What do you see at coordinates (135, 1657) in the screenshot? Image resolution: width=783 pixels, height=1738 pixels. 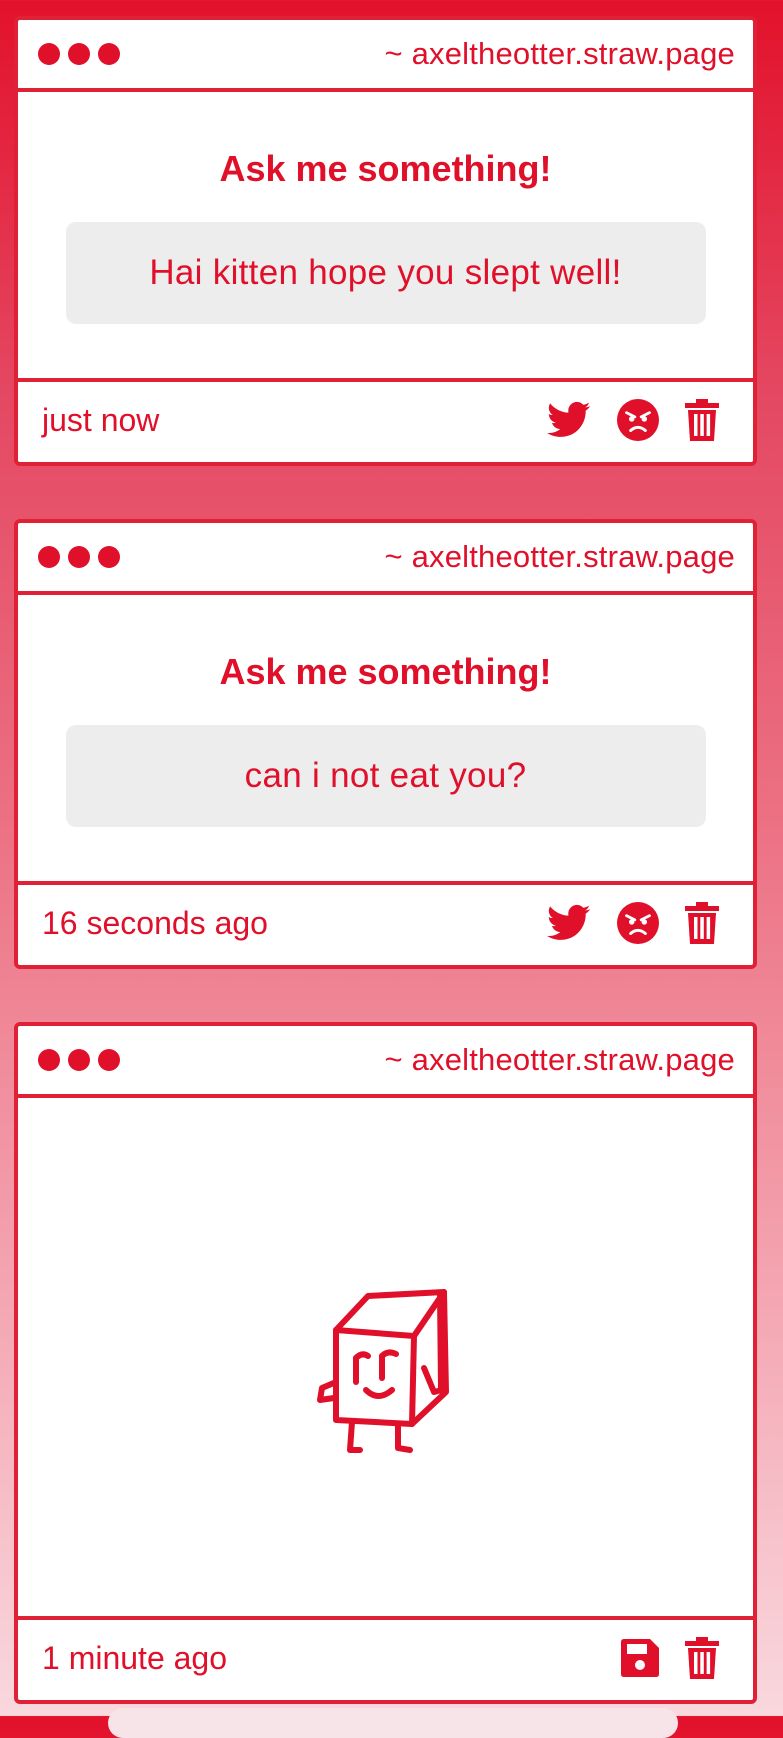 I see `timestamp: 1 minute ago` at bounding box center [135, 1657].